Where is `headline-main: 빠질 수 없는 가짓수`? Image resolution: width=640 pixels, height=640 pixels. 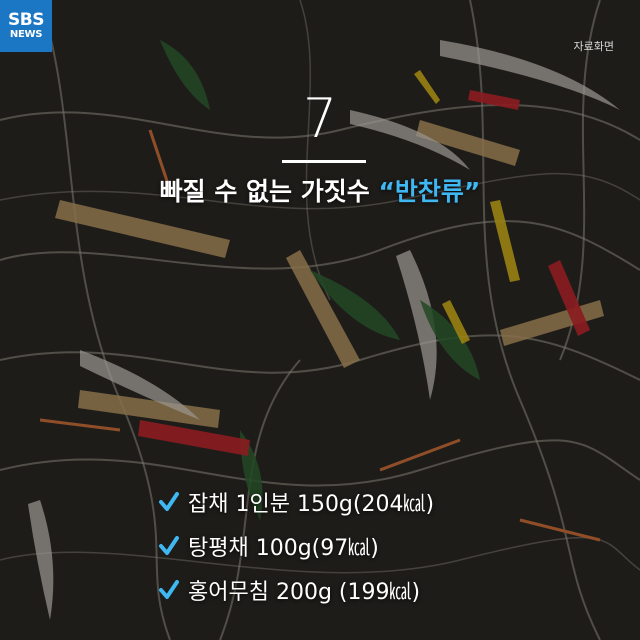 headline-main: 빠질 수 없는 가짓수 is located at coordinates (269, 191).